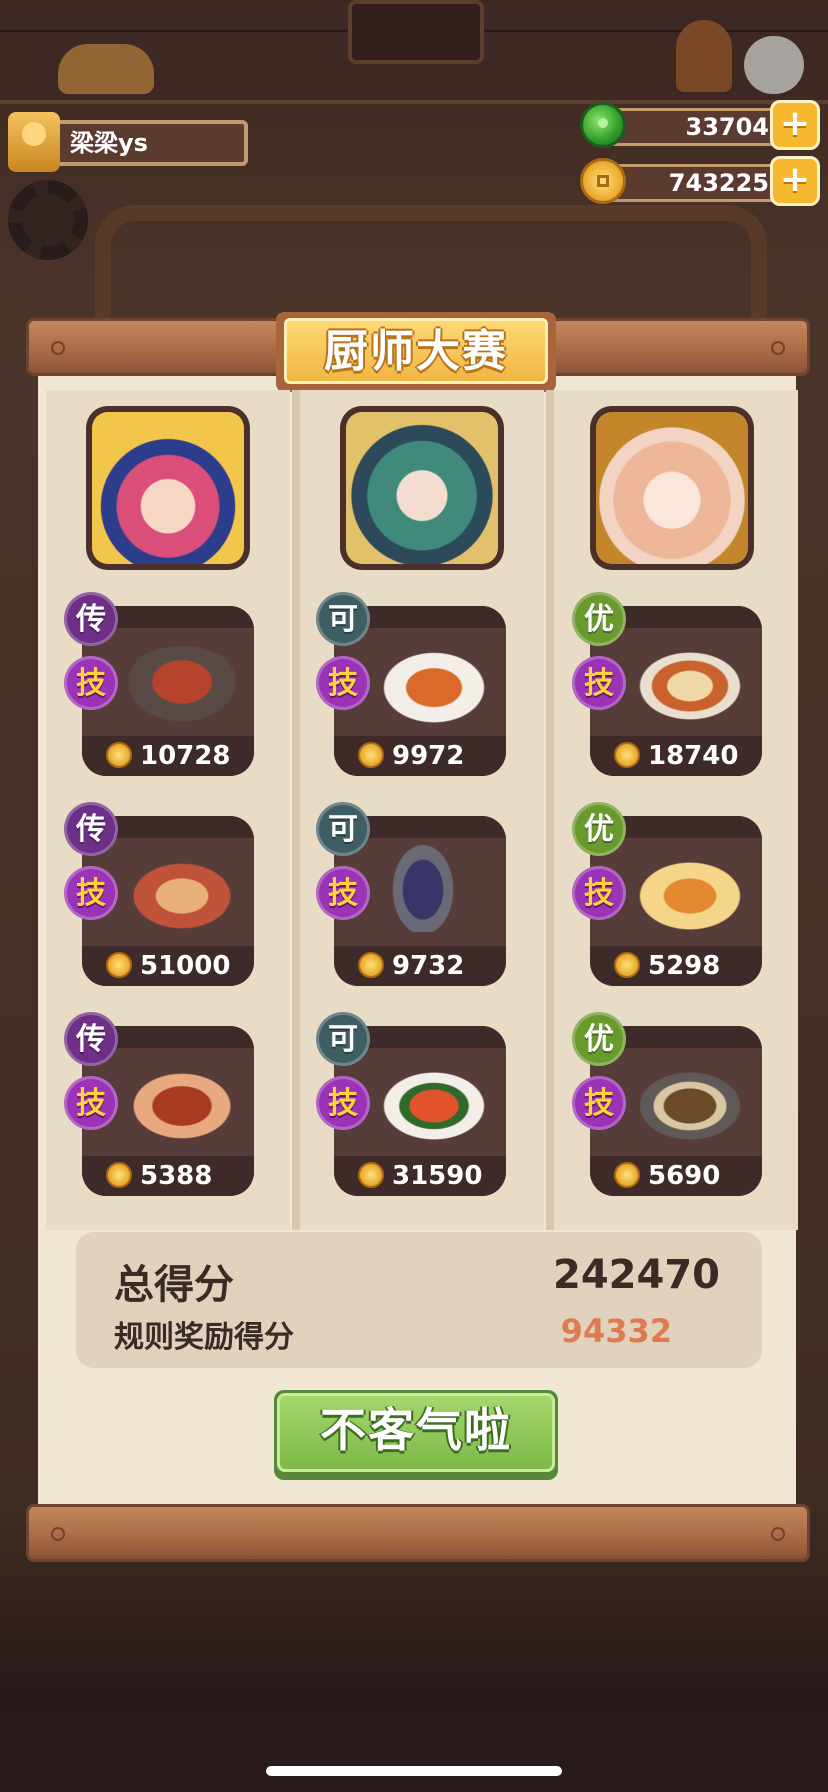 This screenshot has height=1792, width=828. I want to click on total-score-value: 242470, so click(636, 1275).